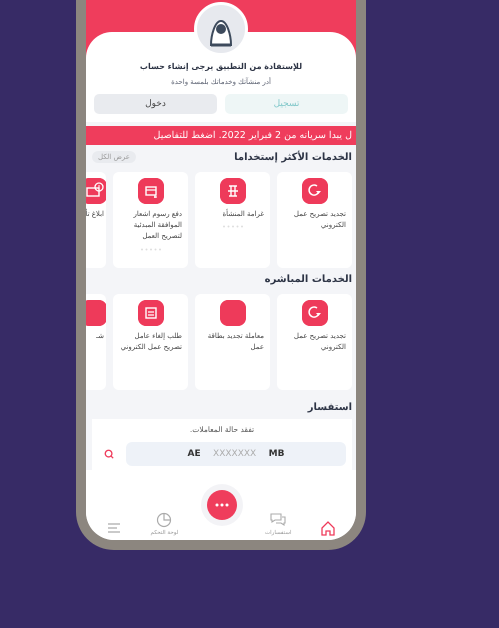  What do you see at coordinates (276, 454) in the screenshot?
I see `field-suffix: MB` at bounding box center [276, 454].